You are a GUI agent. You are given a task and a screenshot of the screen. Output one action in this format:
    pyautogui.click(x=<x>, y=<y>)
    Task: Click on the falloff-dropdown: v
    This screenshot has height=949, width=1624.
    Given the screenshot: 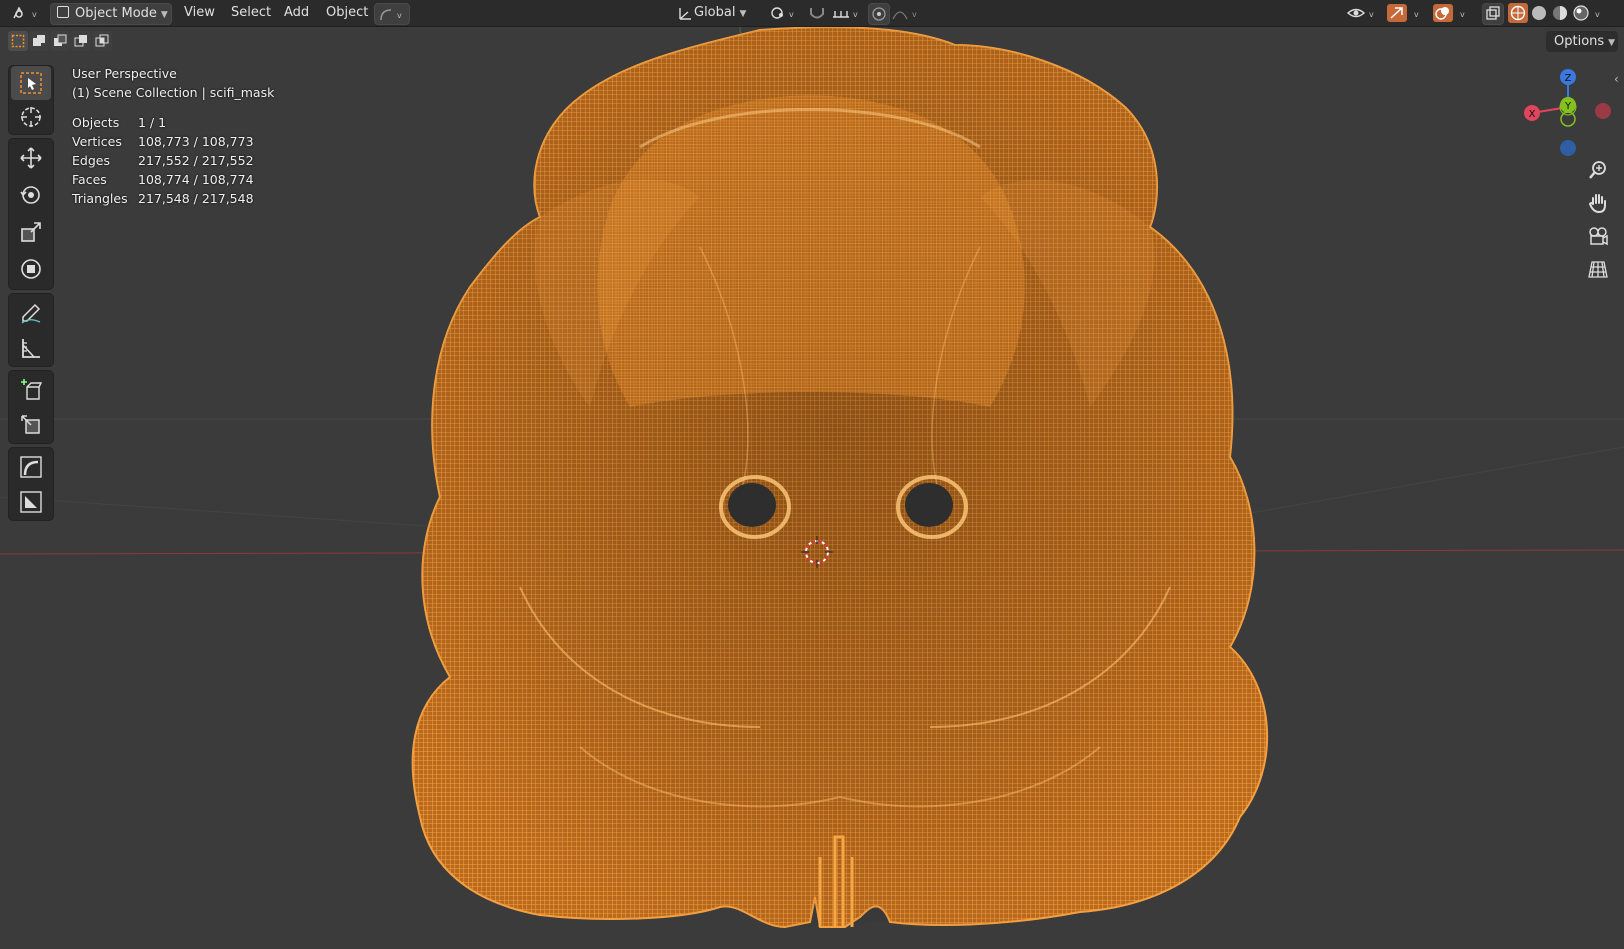 What is the action you would take?
    pyautogui.click(x=907, y=13)
    